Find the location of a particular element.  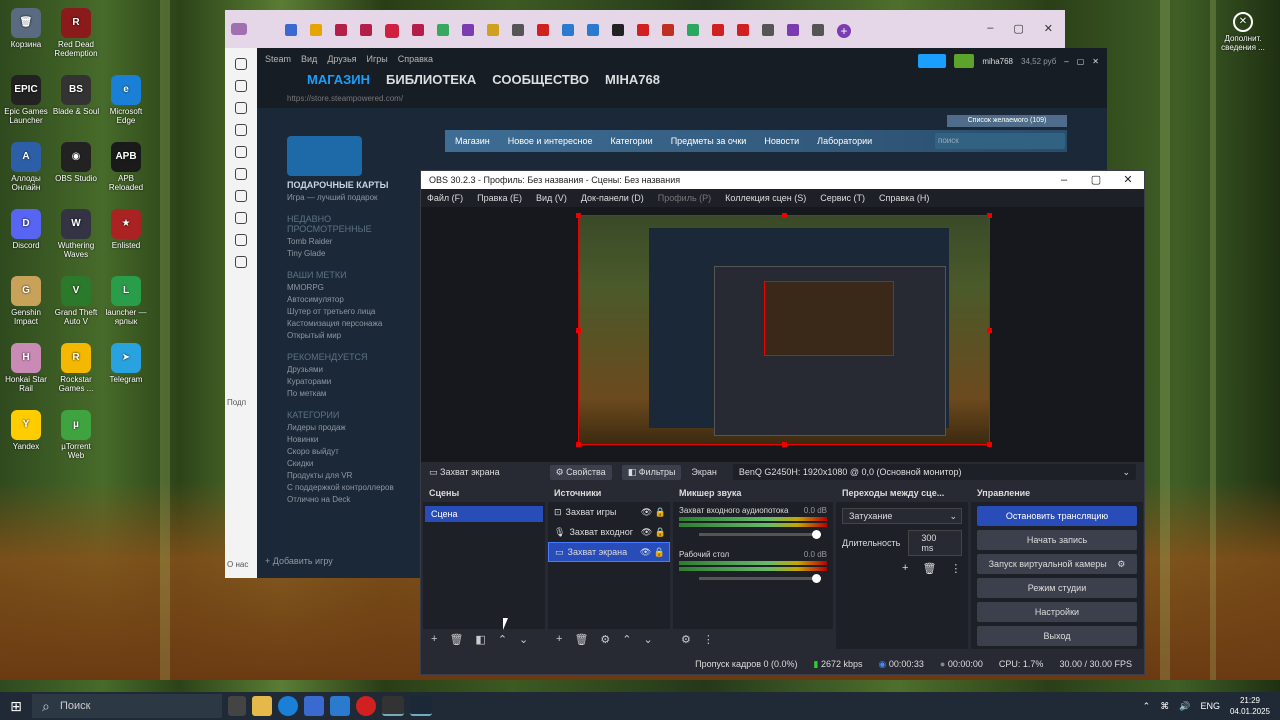

home-icon is located at coordinates (241, 64).